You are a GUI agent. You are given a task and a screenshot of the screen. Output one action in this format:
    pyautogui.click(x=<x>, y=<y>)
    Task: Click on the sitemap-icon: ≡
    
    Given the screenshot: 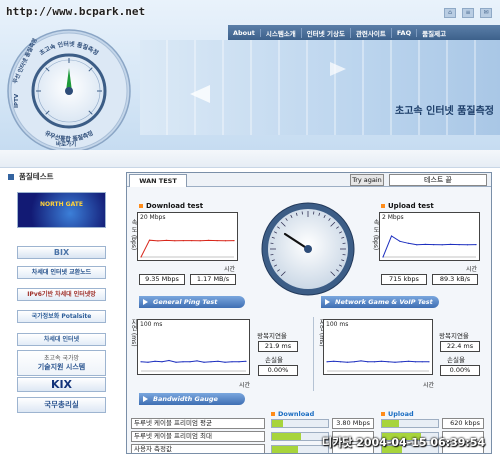 What is the action you would take?
    pyautogui.click(x=468, y=13)
    